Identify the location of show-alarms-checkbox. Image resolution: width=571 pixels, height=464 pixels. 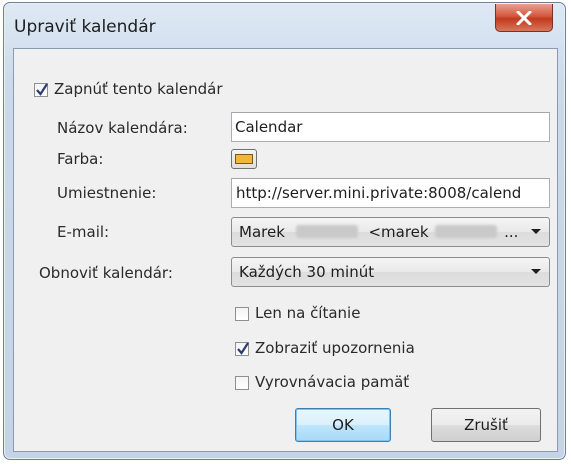
(242, 349).